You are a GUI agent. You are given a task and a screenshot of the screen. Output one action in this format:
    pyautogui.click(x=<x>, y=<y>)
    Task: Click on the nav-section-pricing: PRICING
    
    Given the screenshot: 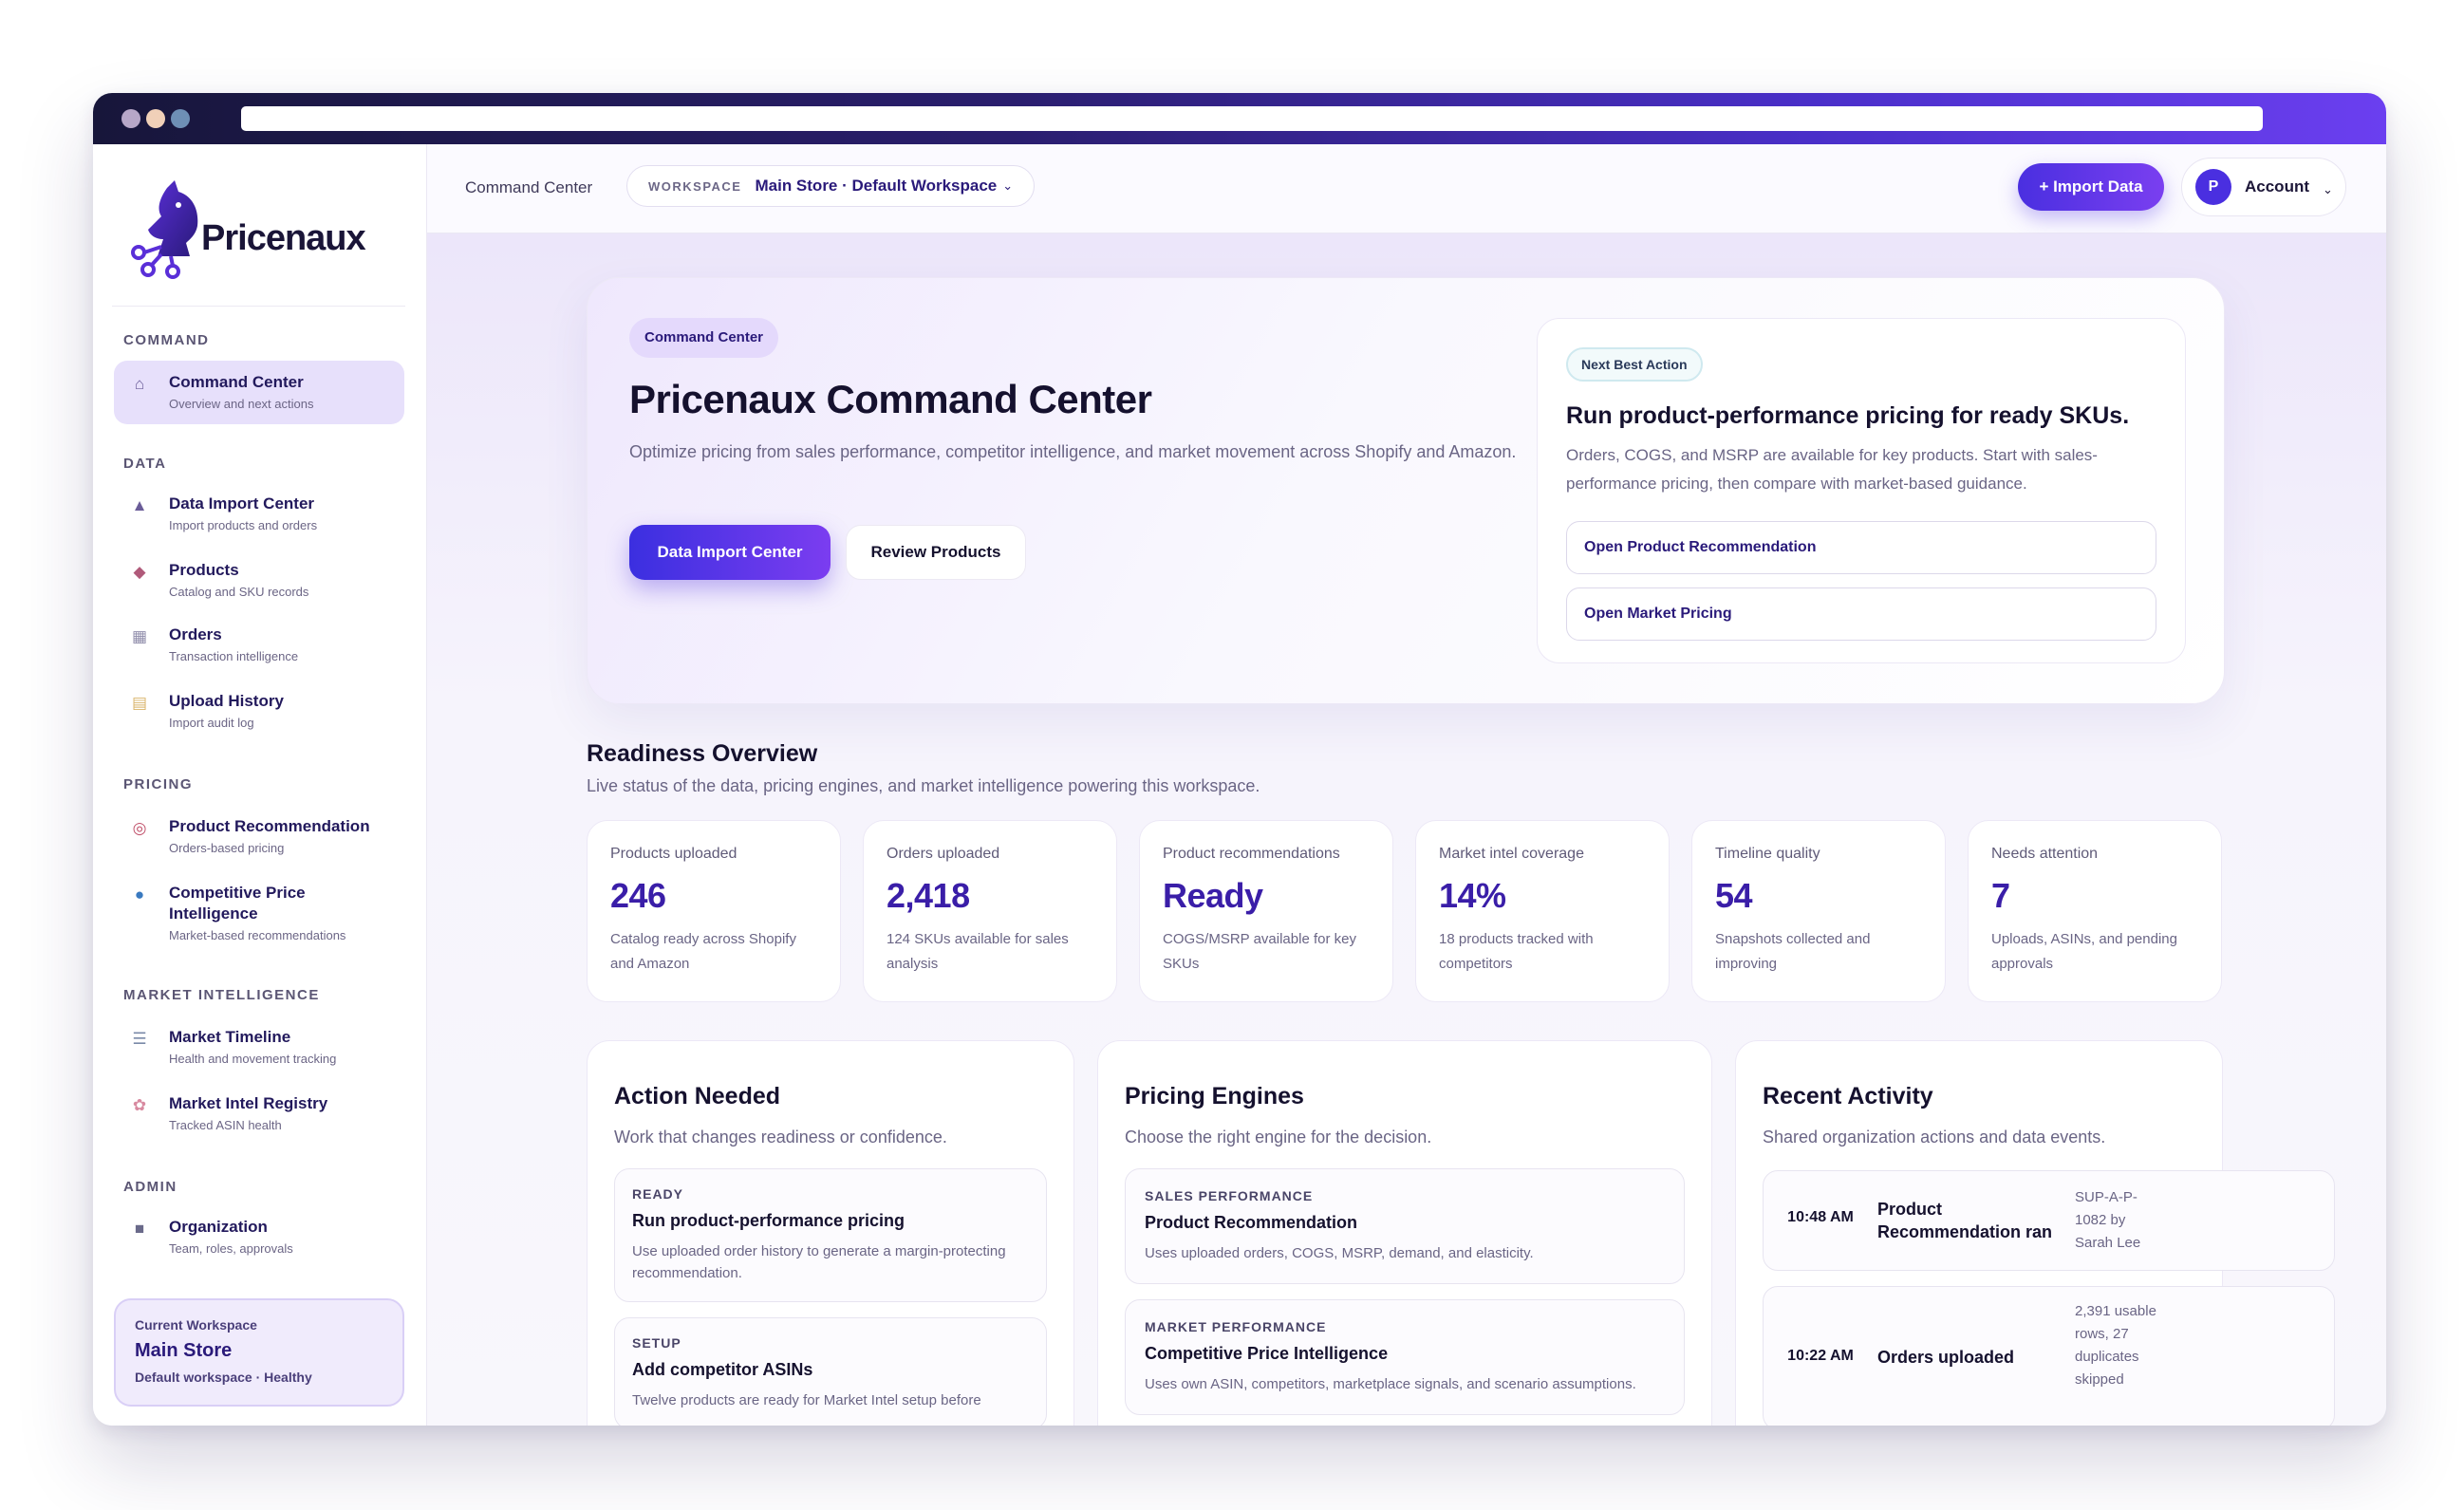 What is the action you would take?
    pyautogui.click(x=159, y=784)
    